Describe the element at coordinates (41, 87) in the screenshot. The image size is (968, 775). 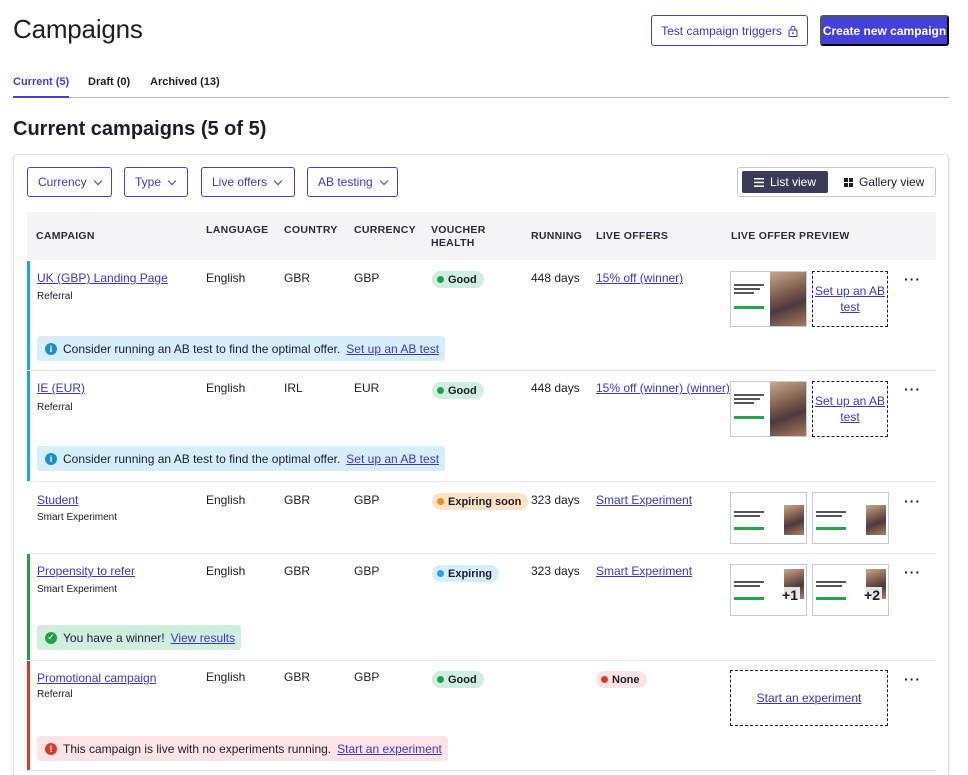
I see `tab-current: Current (5)` at that location.